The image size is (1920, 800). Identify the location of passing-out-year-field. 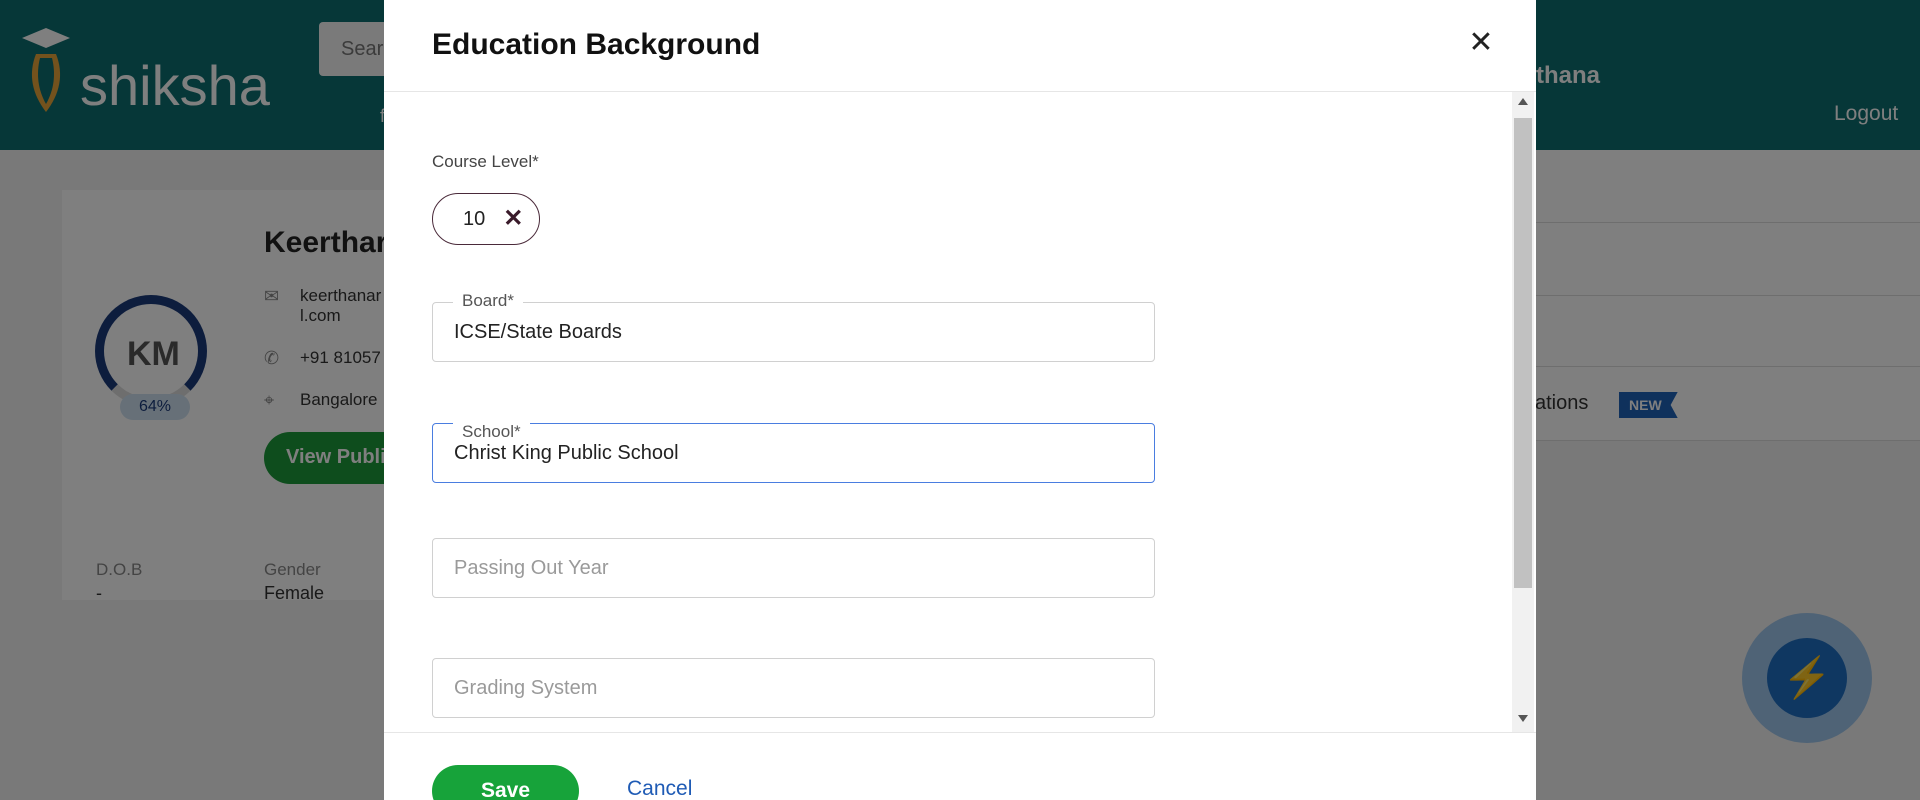
(793, 568).